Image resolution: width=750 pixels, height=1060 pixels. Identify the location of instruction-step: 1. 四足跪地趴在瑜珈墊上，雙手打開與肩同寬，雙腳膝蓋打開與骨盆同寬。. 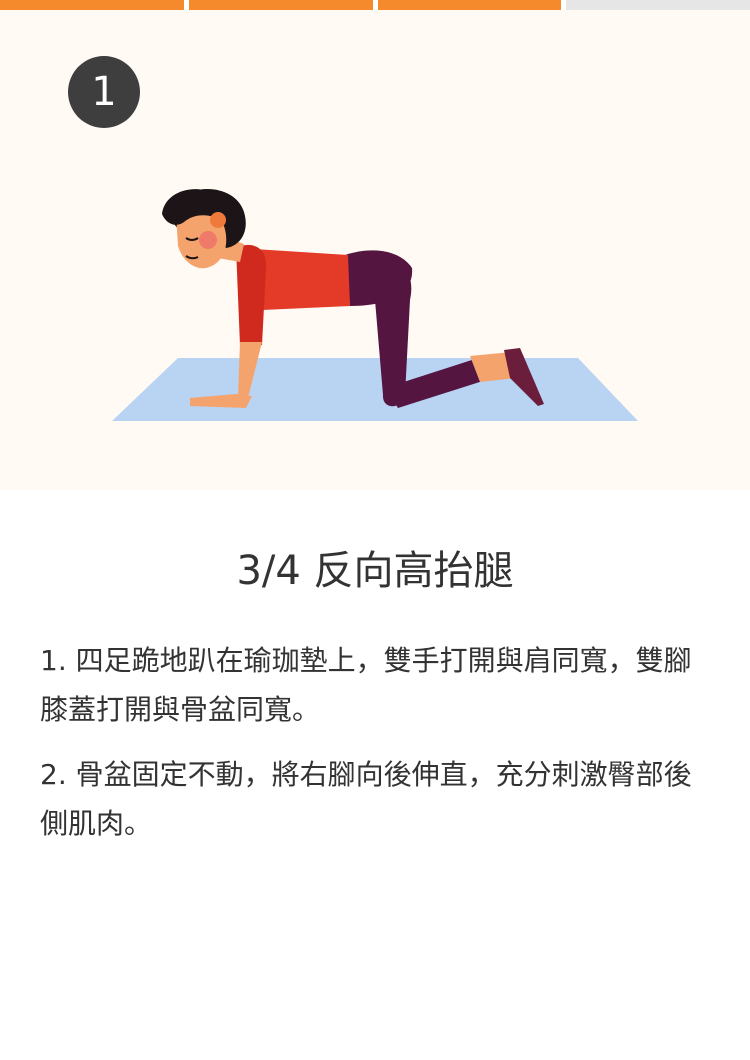
(366, 685).